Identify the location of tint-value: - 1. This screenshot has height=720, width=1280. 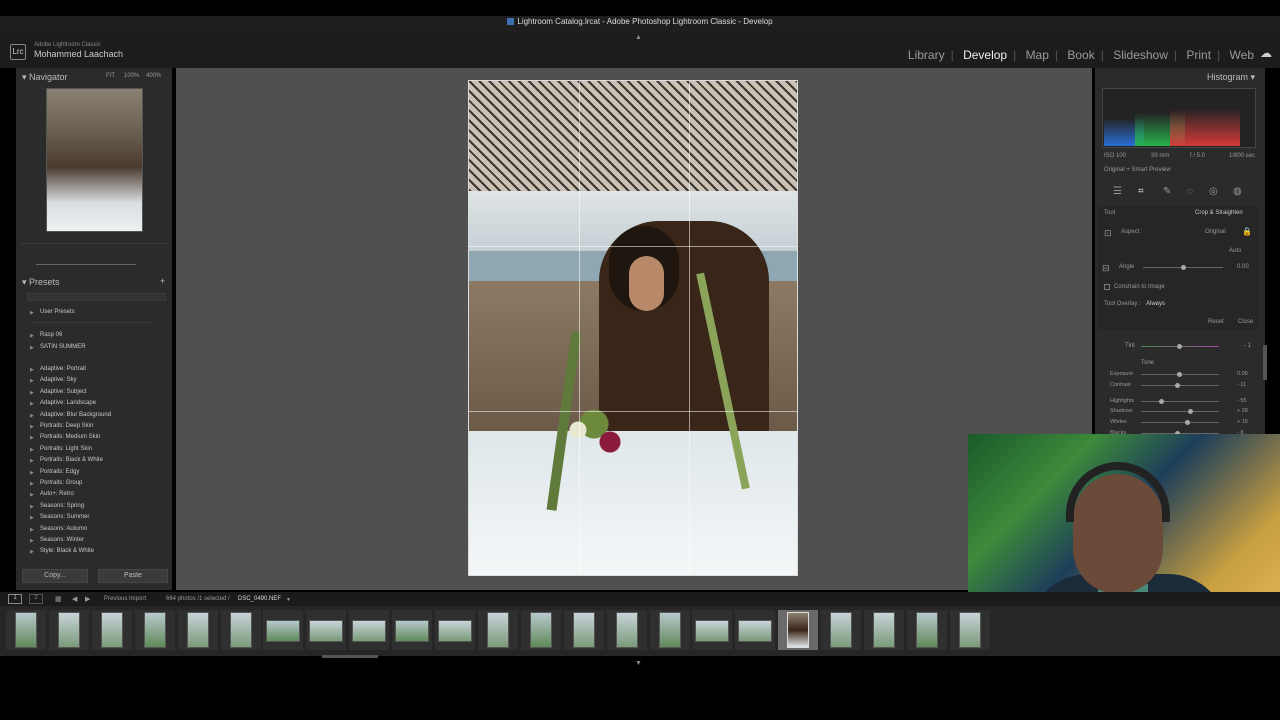
(1247, 346).